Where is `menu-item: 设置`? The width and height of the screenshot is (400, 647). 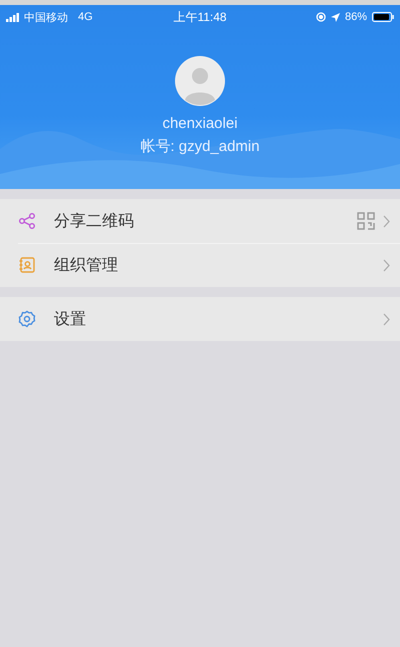
menu-item: 设置 is located at coordinates (200, 319).